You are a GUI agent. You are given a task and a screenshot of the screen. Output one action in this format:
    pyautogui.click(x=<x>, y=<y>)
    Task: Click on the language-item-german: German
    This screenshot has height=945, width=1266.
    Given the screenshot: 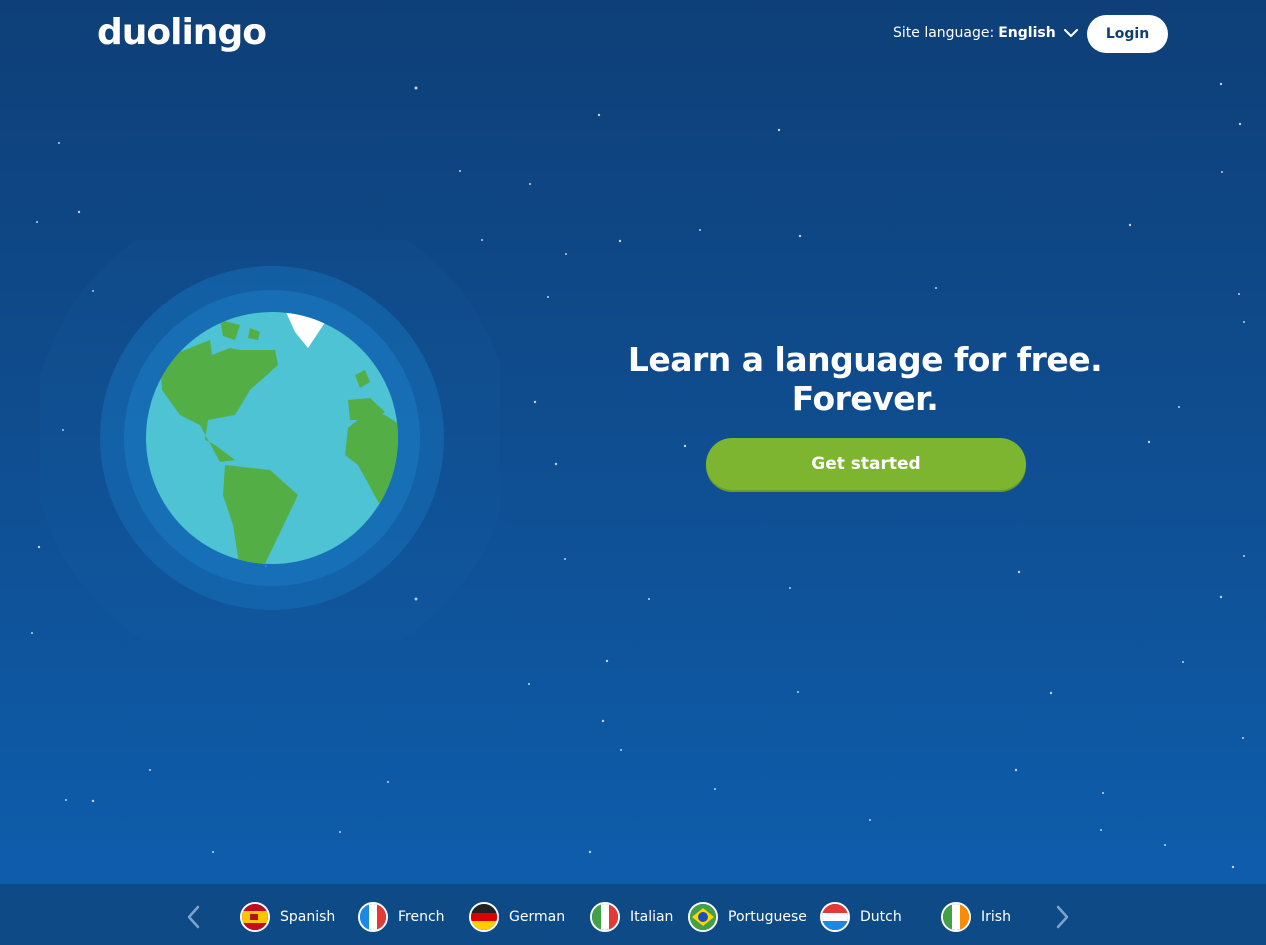 What is the action you would take?
    pyautogui.click(x=517, y=917)
    